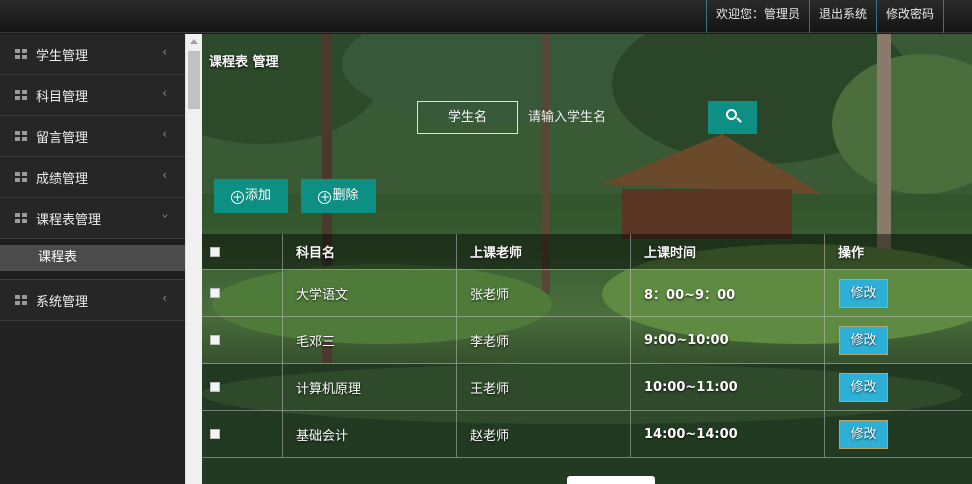 The image size is (972, 484). I want to click on pagination-bar, so click(611, 480).